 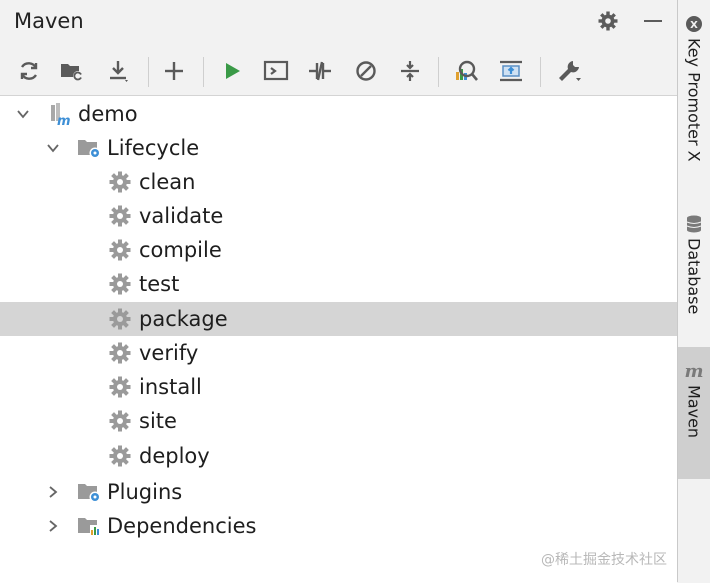 I want to click on tree-label: install, so click(x=170, y=387).